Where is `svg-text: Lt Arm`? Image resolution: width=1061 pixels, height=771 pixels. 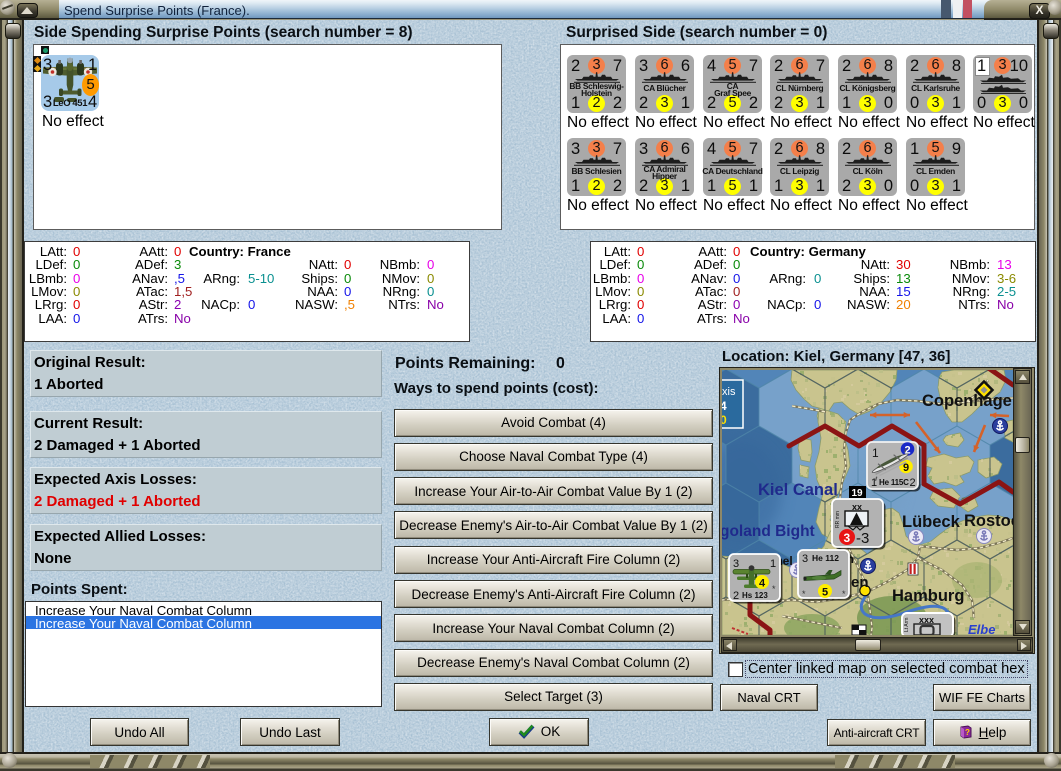 svg-text: Lt Arm is located at coordinates (907, 625).